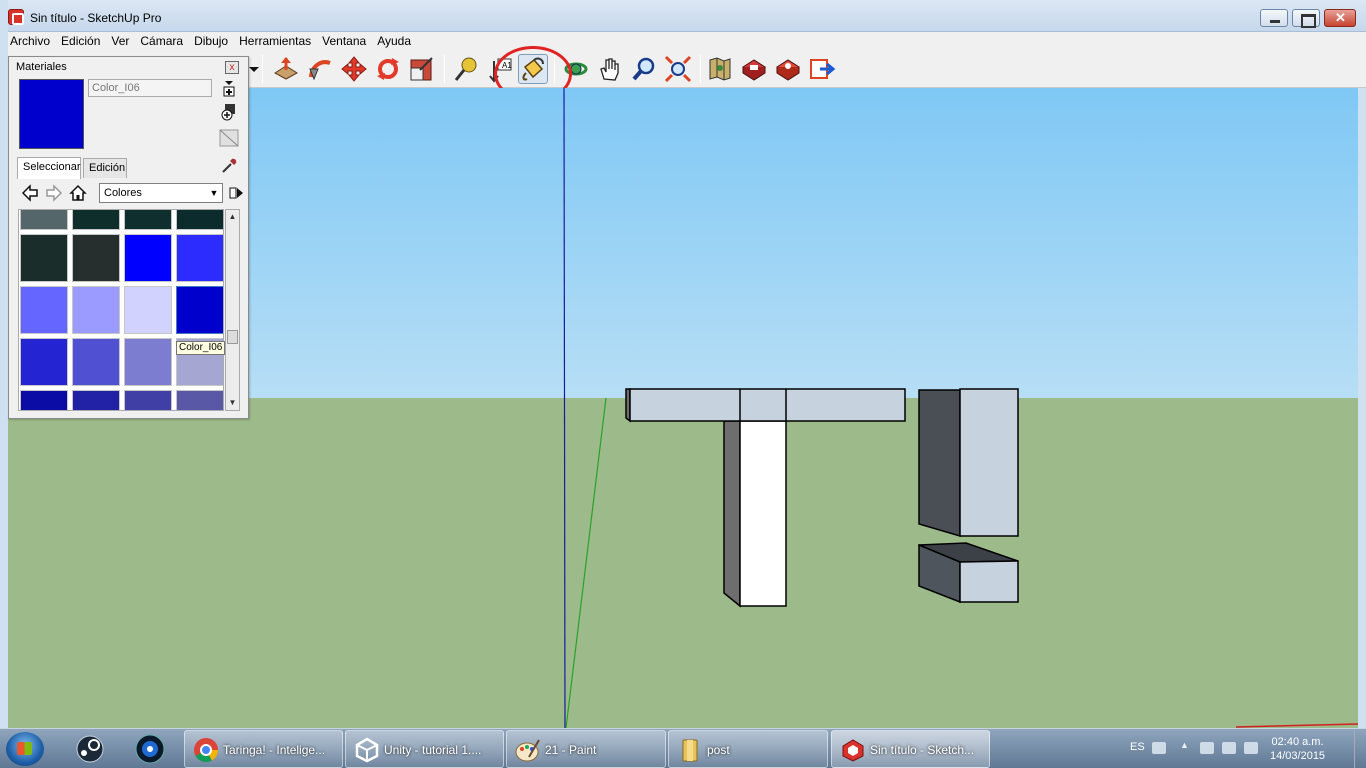 Image resolution: width=1366 pixels, height=768 pixels. I want to click on minimize-button, so click(1274, 18).